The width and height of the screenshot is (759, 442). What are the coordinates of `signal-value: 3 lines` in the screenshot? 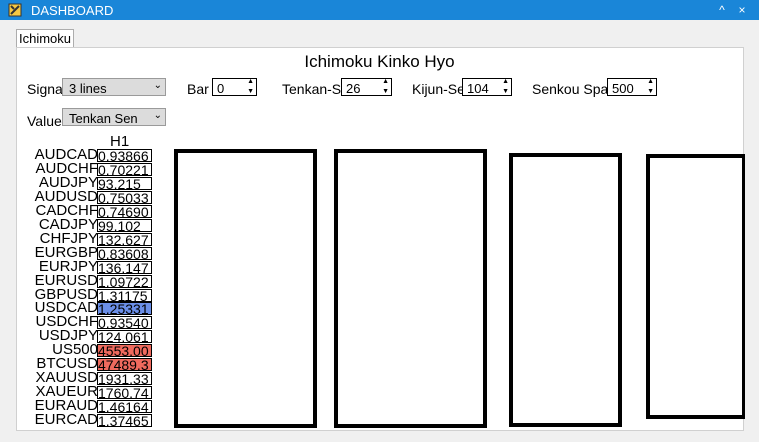 It's located at (88, 88).